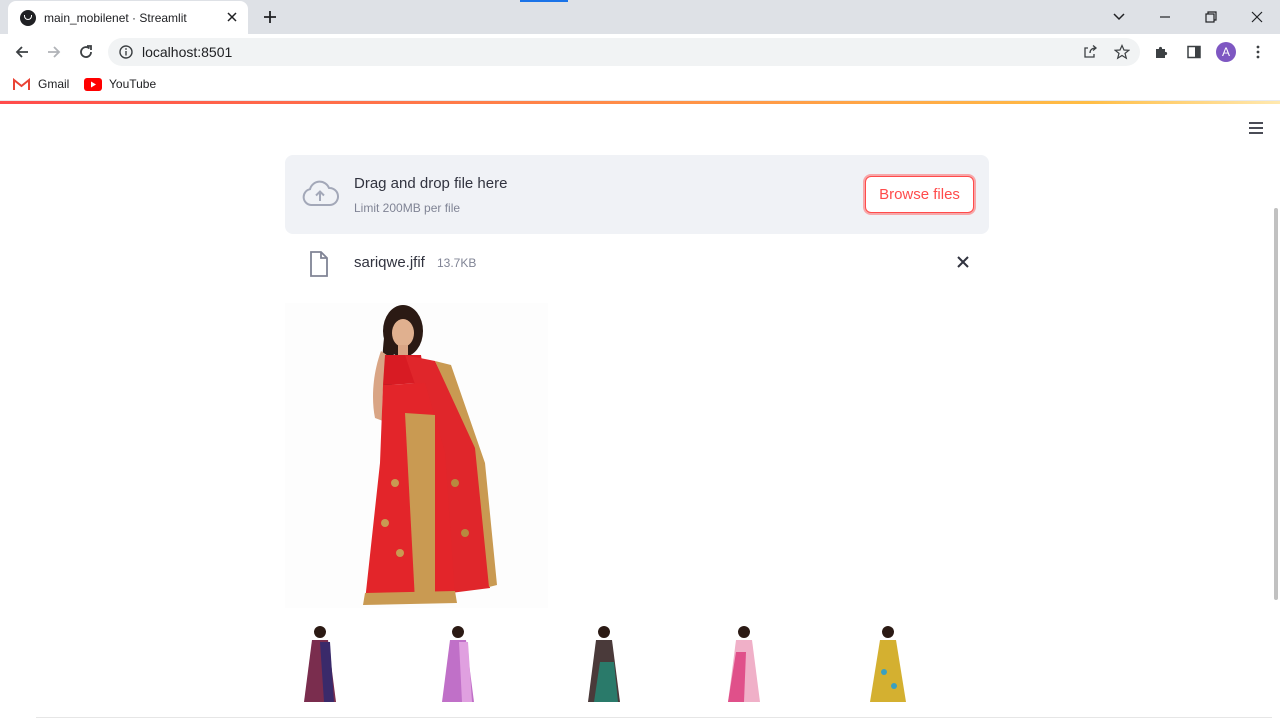 Image resolution: width=1280 pixels, height=720 pixels. What do you see at coordinates (187, 52) in the screenshot?
I see `url-text: localhost:8501` at bounding box center [187, 52].